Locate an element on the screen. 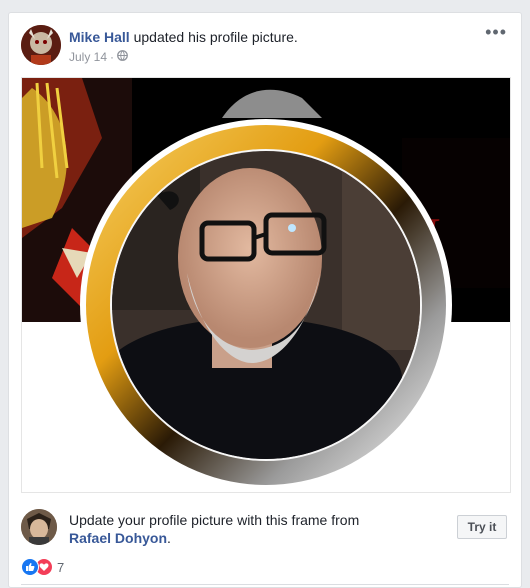 This screenshot has height=588, width=530. frame-author-link: Rafael Dohyon is located at coordinates (118, 538).